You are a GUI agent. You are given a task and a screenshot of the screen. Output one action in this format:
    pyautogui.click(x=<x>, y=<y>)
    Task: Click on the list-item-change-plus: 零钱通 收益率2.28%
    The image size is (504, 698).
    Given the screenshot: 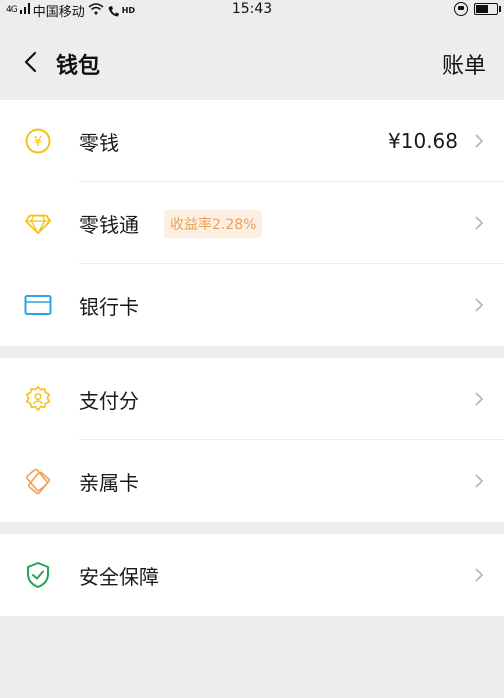 What is the action you would take?
    pyautogui.click(x=252, y=223)
    